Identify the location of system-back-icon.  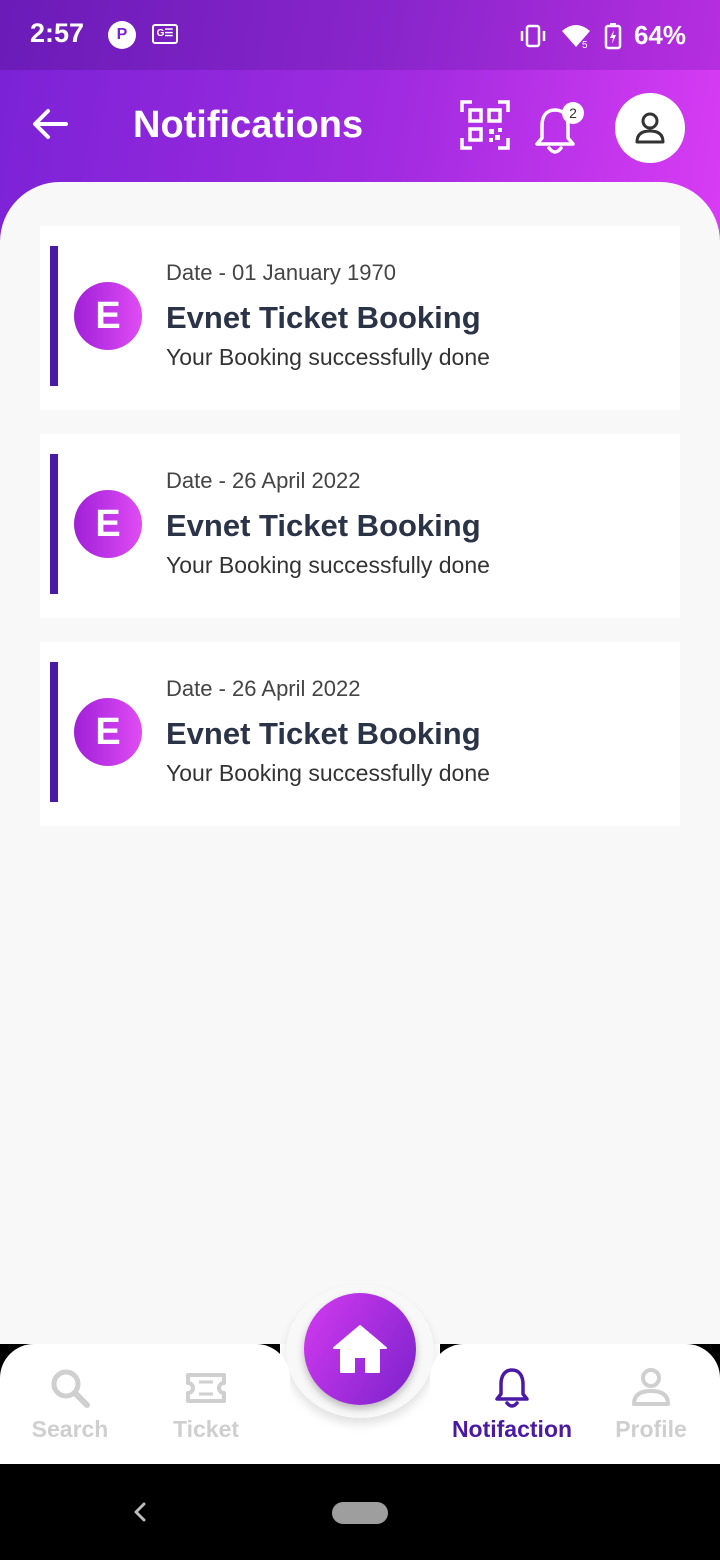
(139, 1512).